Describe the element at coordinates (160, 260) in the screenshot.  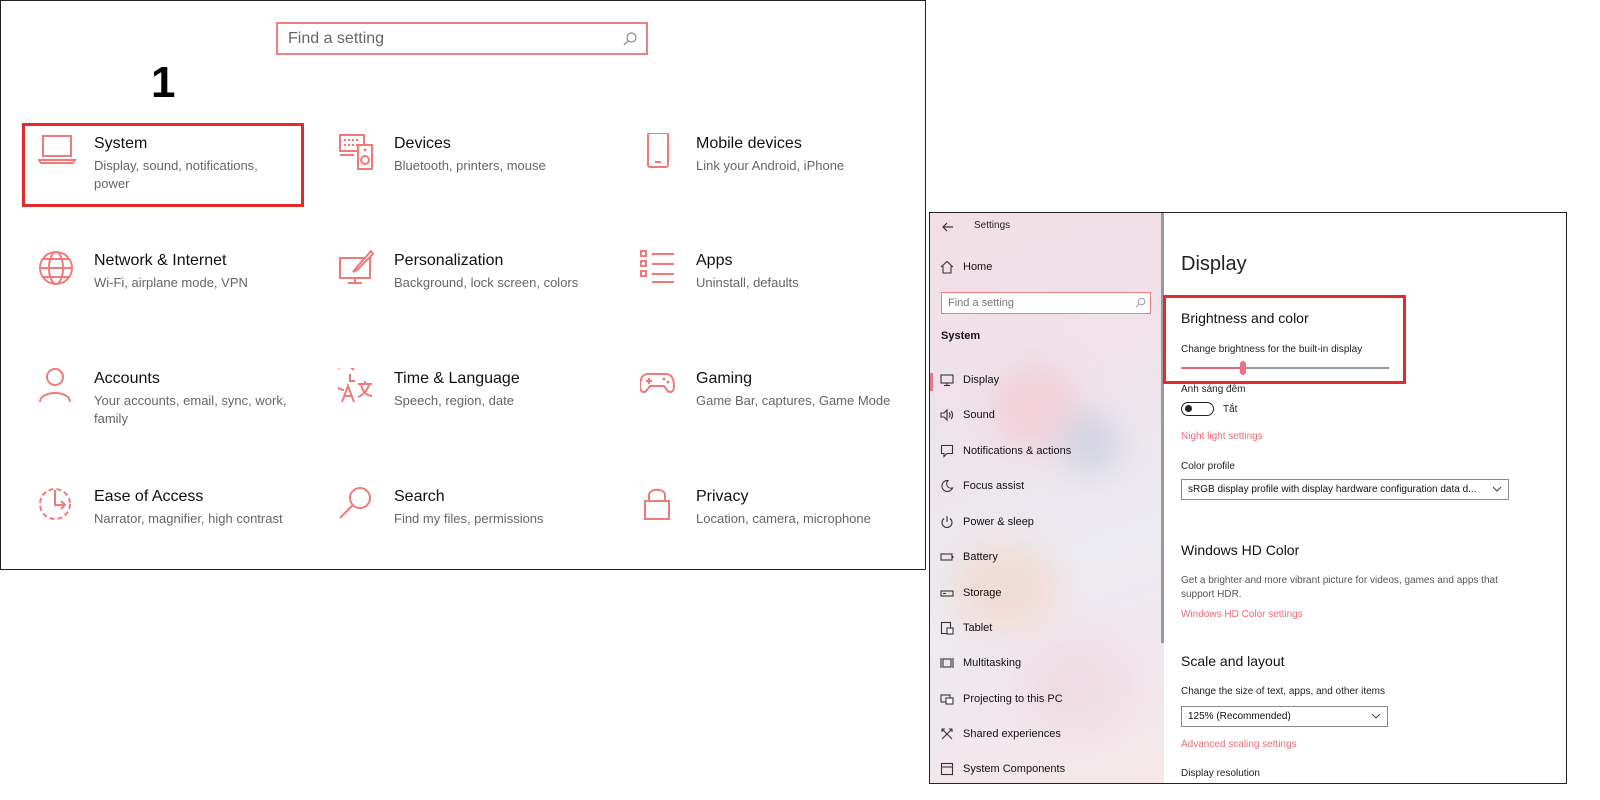
I see `tile-title: Network & Internet` at that location.